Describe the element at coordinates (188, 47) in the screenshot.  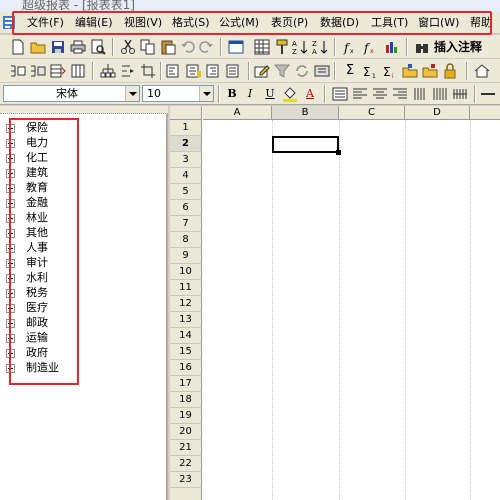
I see `undo-icon` at that location.